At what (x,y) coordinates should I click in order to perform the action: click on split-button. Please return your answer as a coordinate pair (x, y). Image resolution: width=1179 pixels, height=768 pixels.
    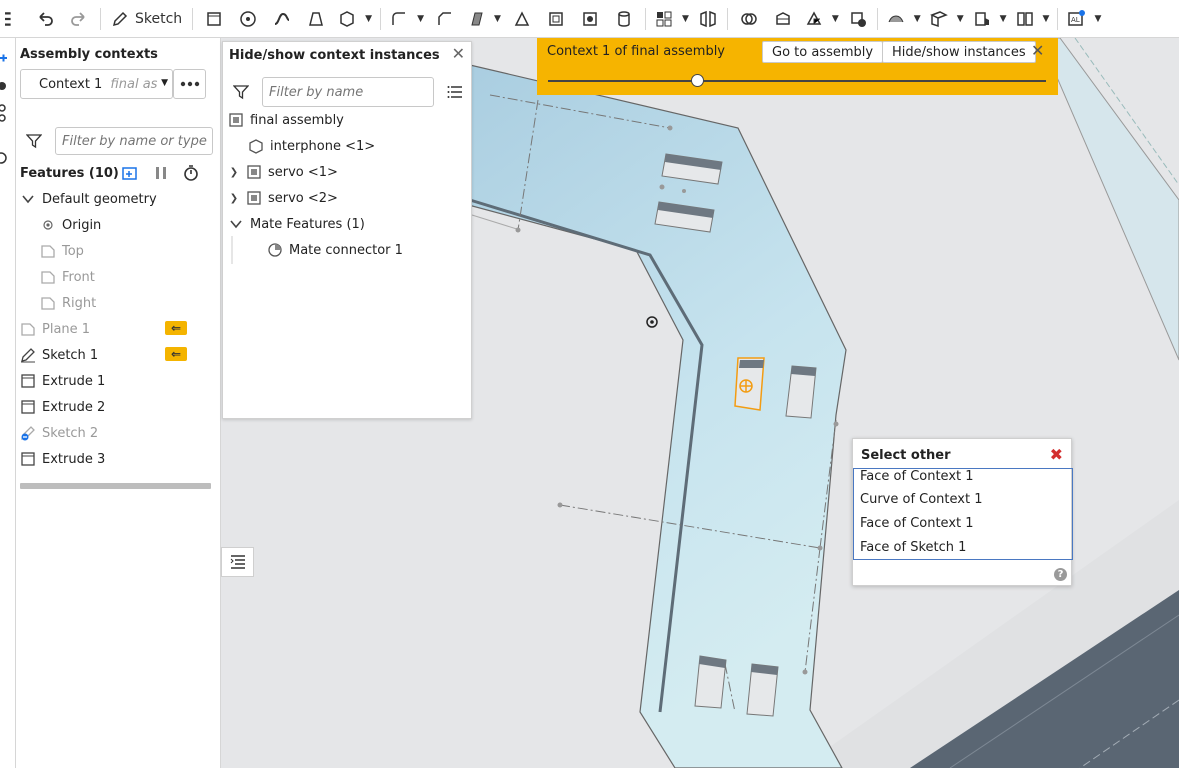
    Looking at the image, I should click on (783, 19).